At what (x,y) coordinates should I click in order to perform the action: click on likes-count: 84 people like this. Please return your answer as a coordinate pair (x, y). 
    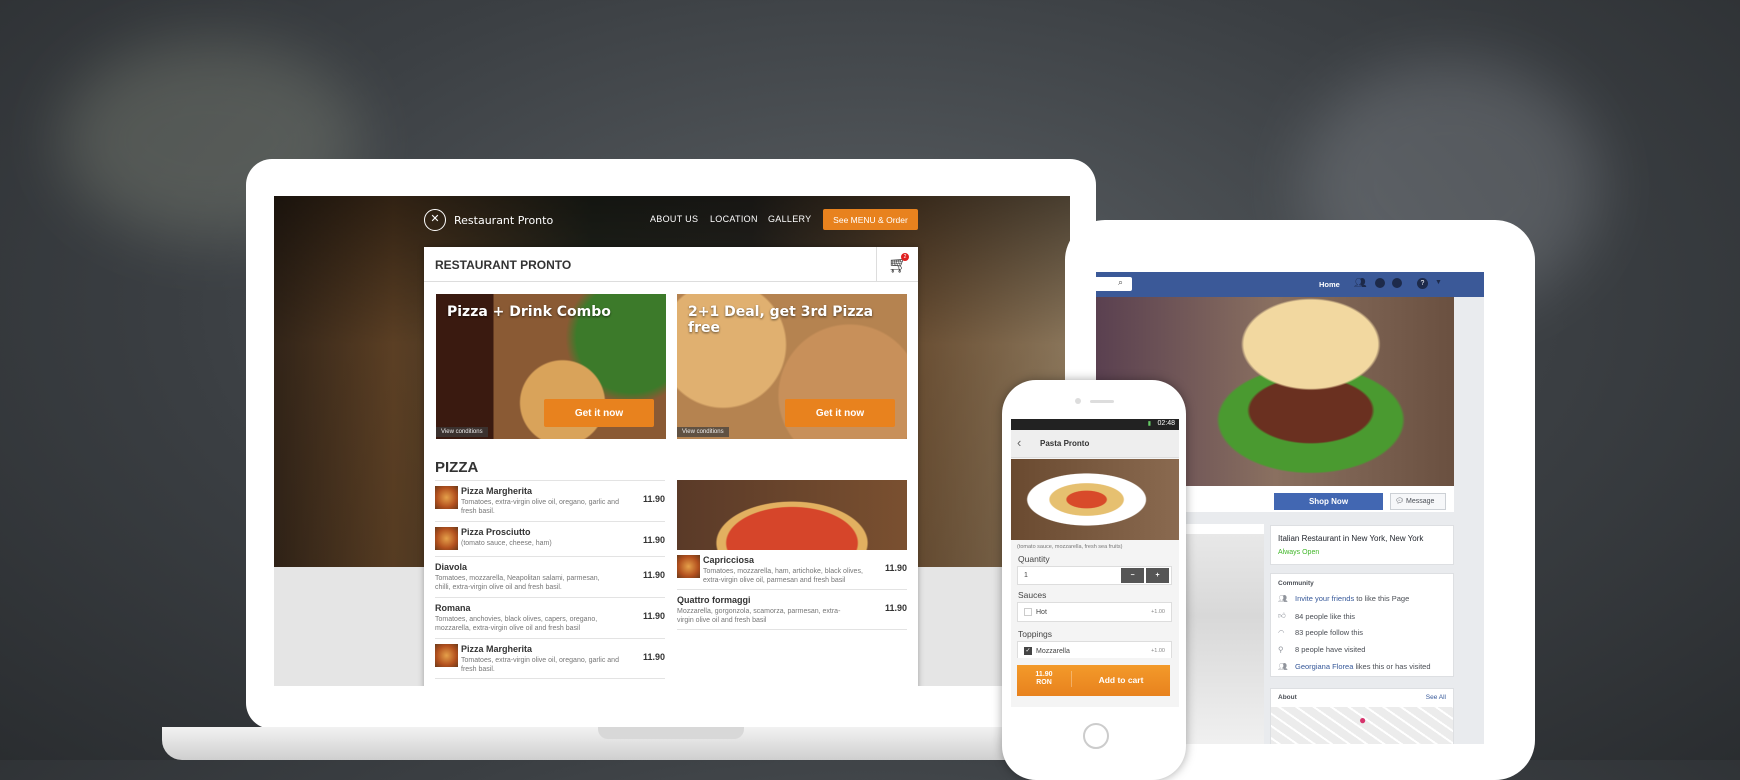
    Looking at the image, I should click on (1325, 616).